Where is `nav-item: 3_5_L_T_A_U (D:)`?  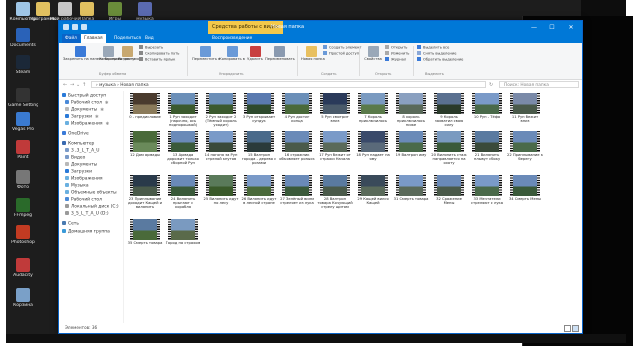 nav-item: 3_5_L_T_A_U (D:) is located at coordinates (87, 214).